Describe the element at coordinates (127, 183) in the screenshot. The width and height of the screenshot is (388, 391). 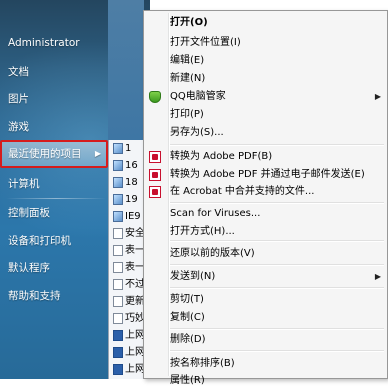
I see `recent-item: 18` at that location.